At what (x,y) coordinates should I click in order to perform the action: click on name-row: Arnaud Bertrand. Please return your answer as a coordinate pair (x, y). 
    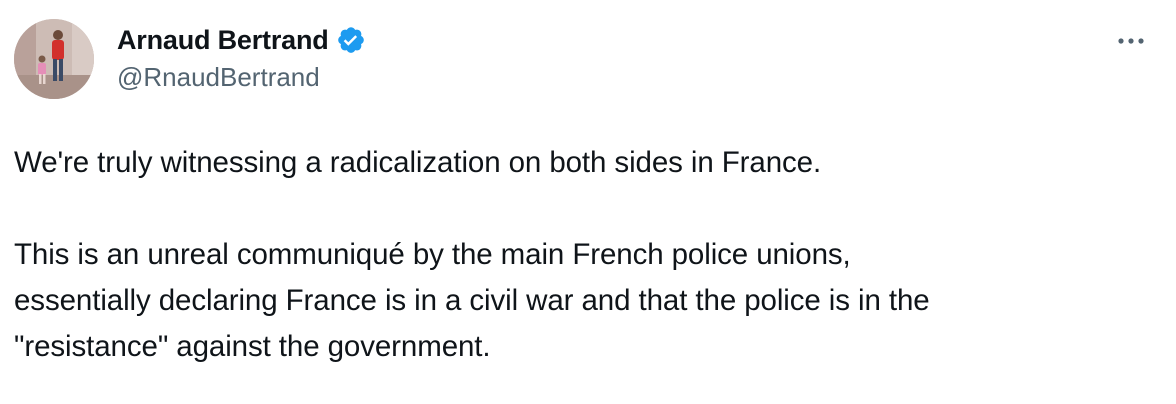
    Looking at the image, I should click on (241, 40).